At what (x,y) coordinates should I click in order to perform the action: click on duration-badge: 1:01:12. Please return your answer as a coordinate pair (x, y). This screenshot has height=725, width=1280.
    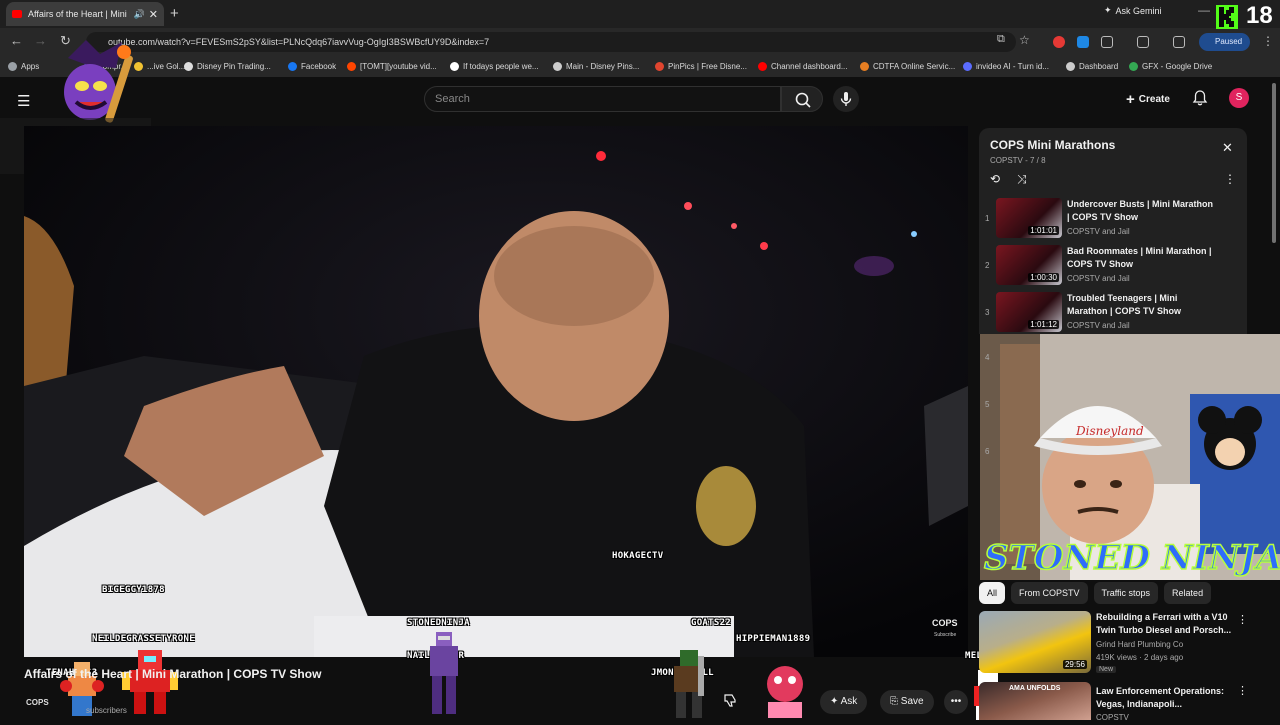
    Looking at the image, I should click on (1043, 324).